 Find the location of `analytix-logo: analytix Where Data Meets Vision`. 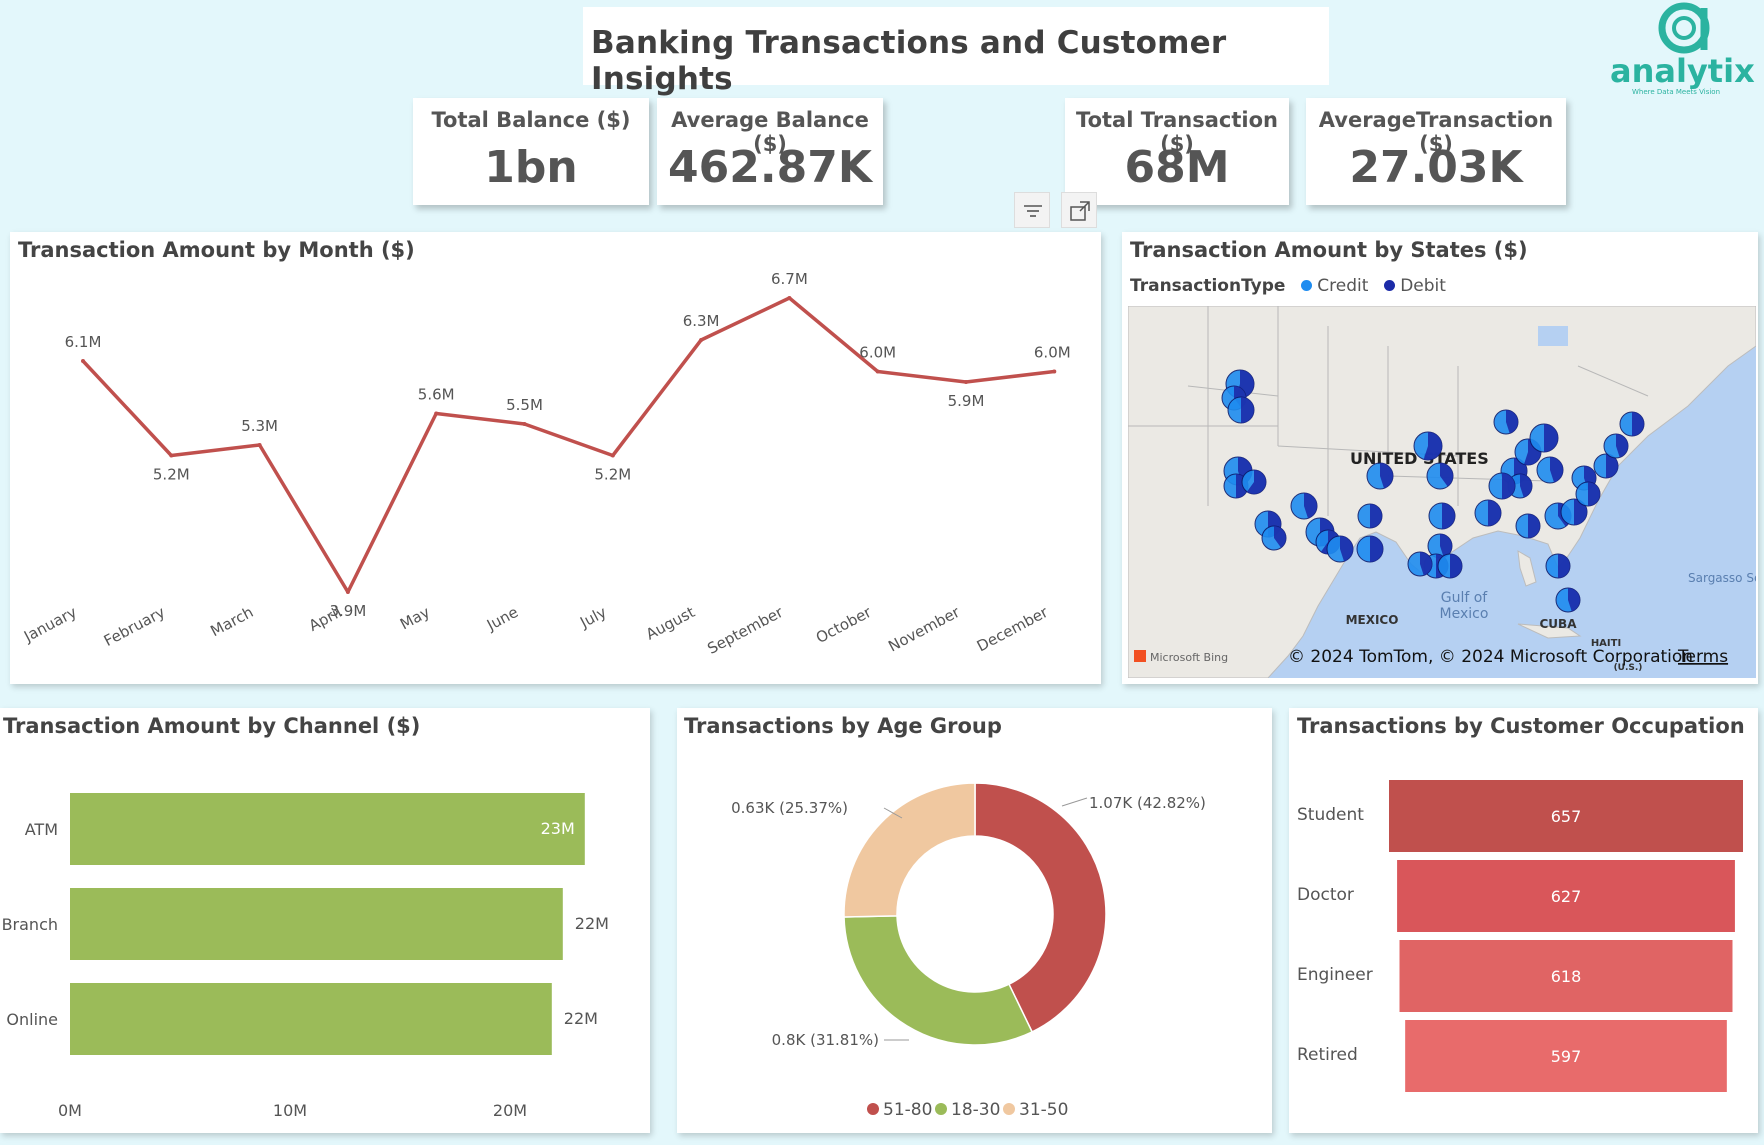

analytix-logo: analytix Where Data Meets Vision is located at coordinates (1682, 50).